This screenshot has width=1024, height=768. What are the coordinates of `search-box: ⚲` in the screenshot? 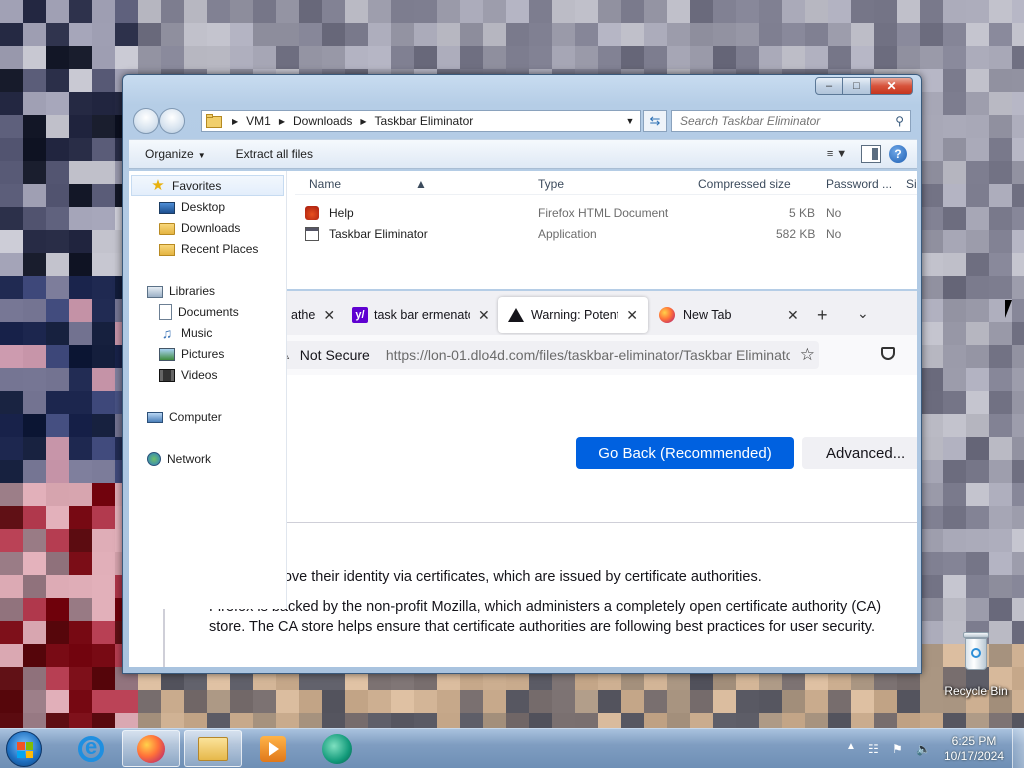 It's located at (791, 121).